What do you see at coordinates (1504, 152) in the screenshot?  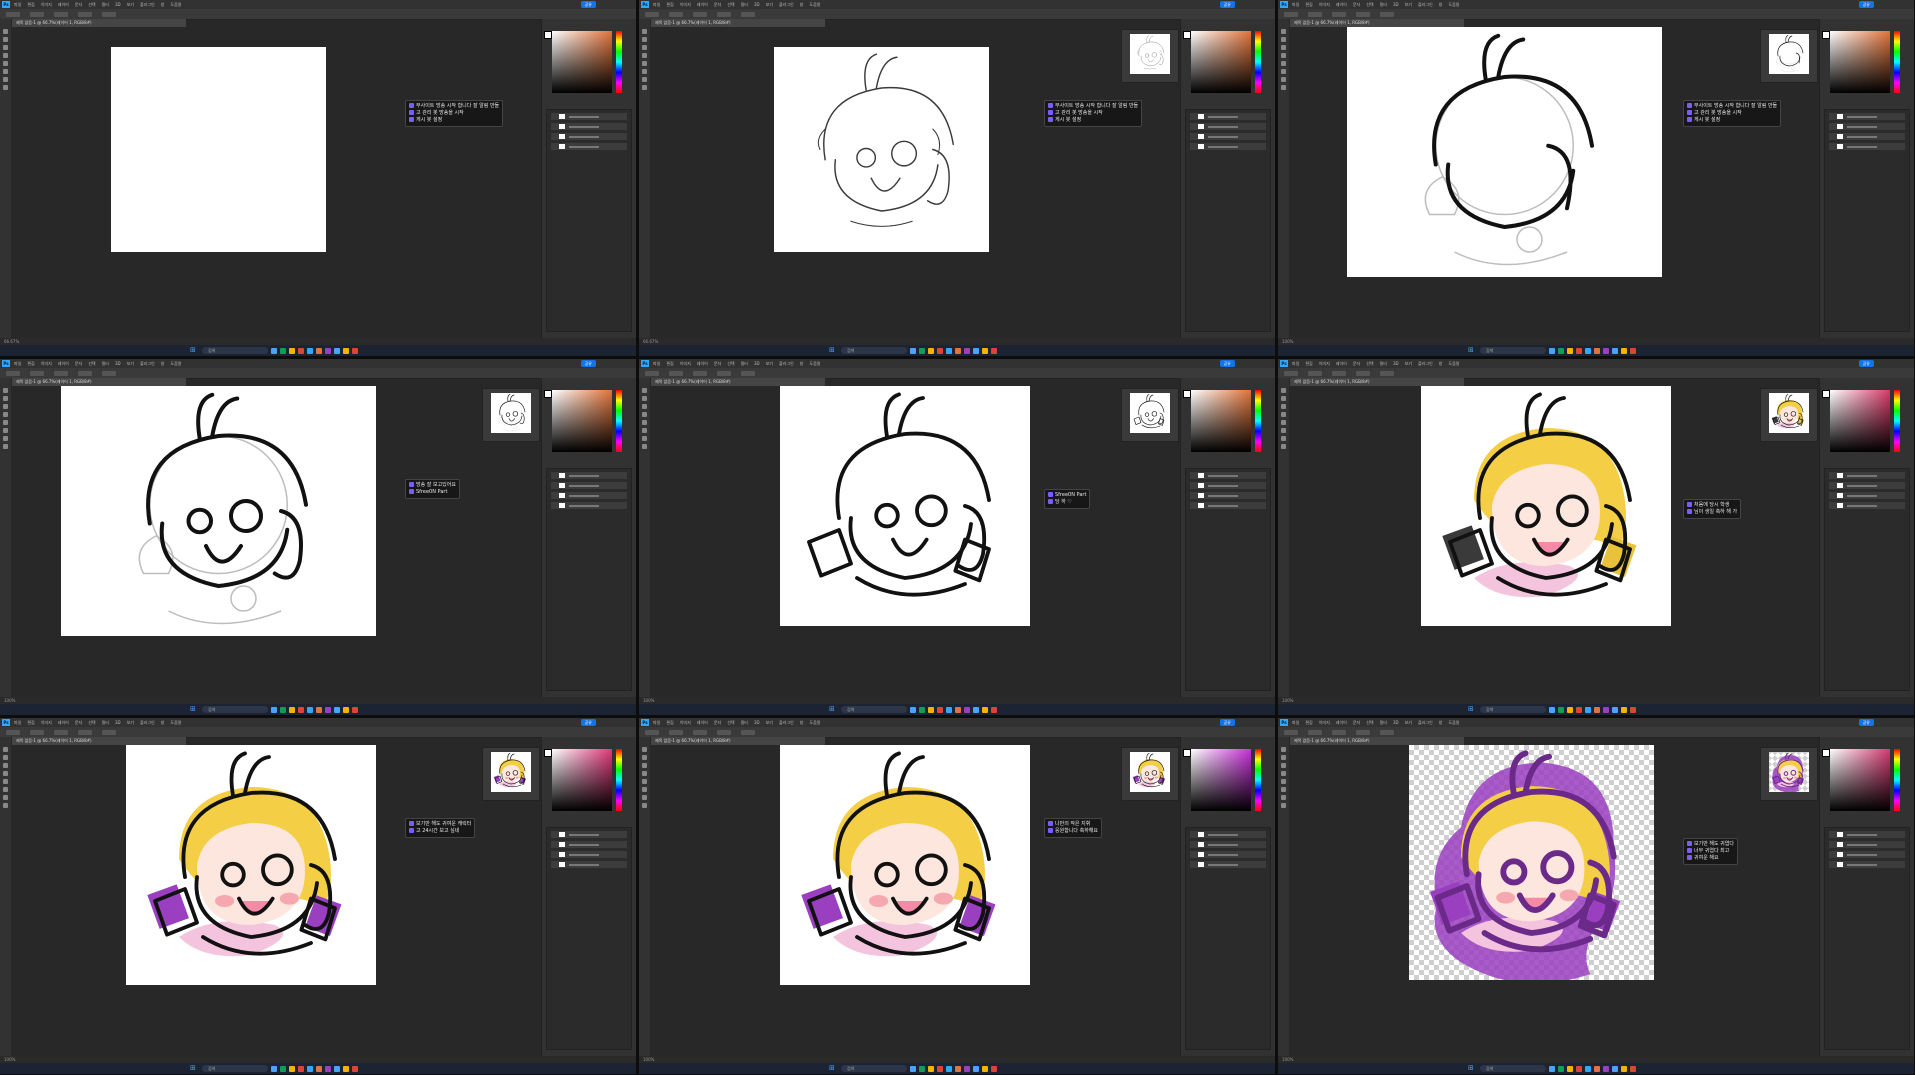 I see `artboard` at bounding box center [1504, 152].